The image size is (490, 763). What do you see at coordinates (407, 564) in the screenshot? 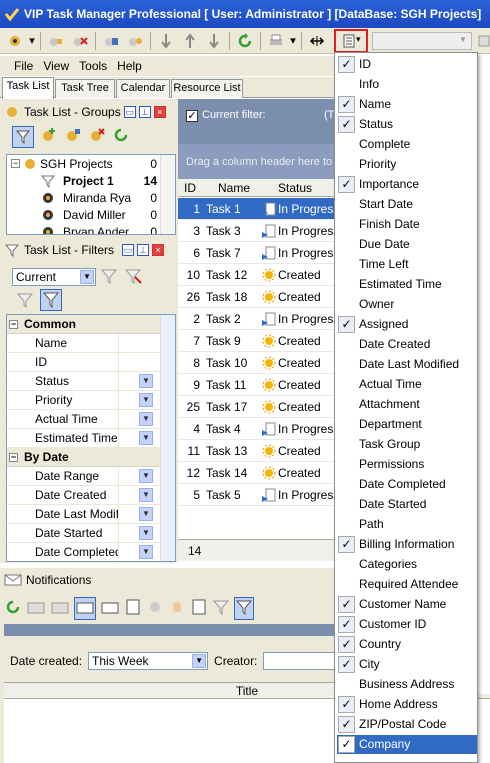
I see `menu-item-categories: Categories` at bounding box center [407, 564].